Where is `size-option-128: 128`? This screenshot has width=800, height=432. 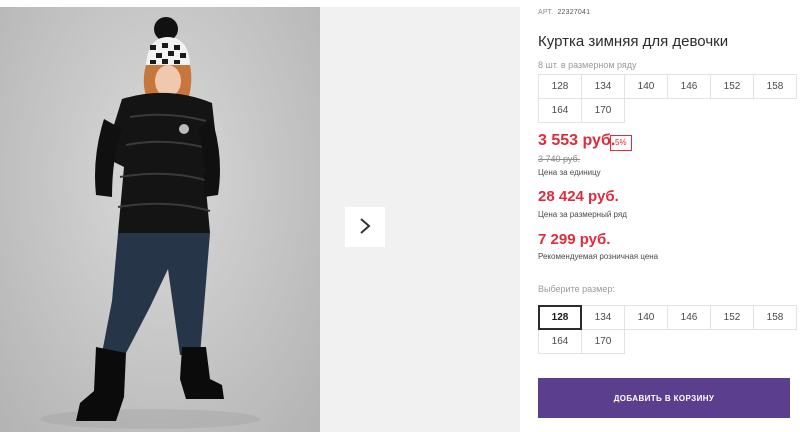
size-option-128: 128 is located at coordinates (560, 317).